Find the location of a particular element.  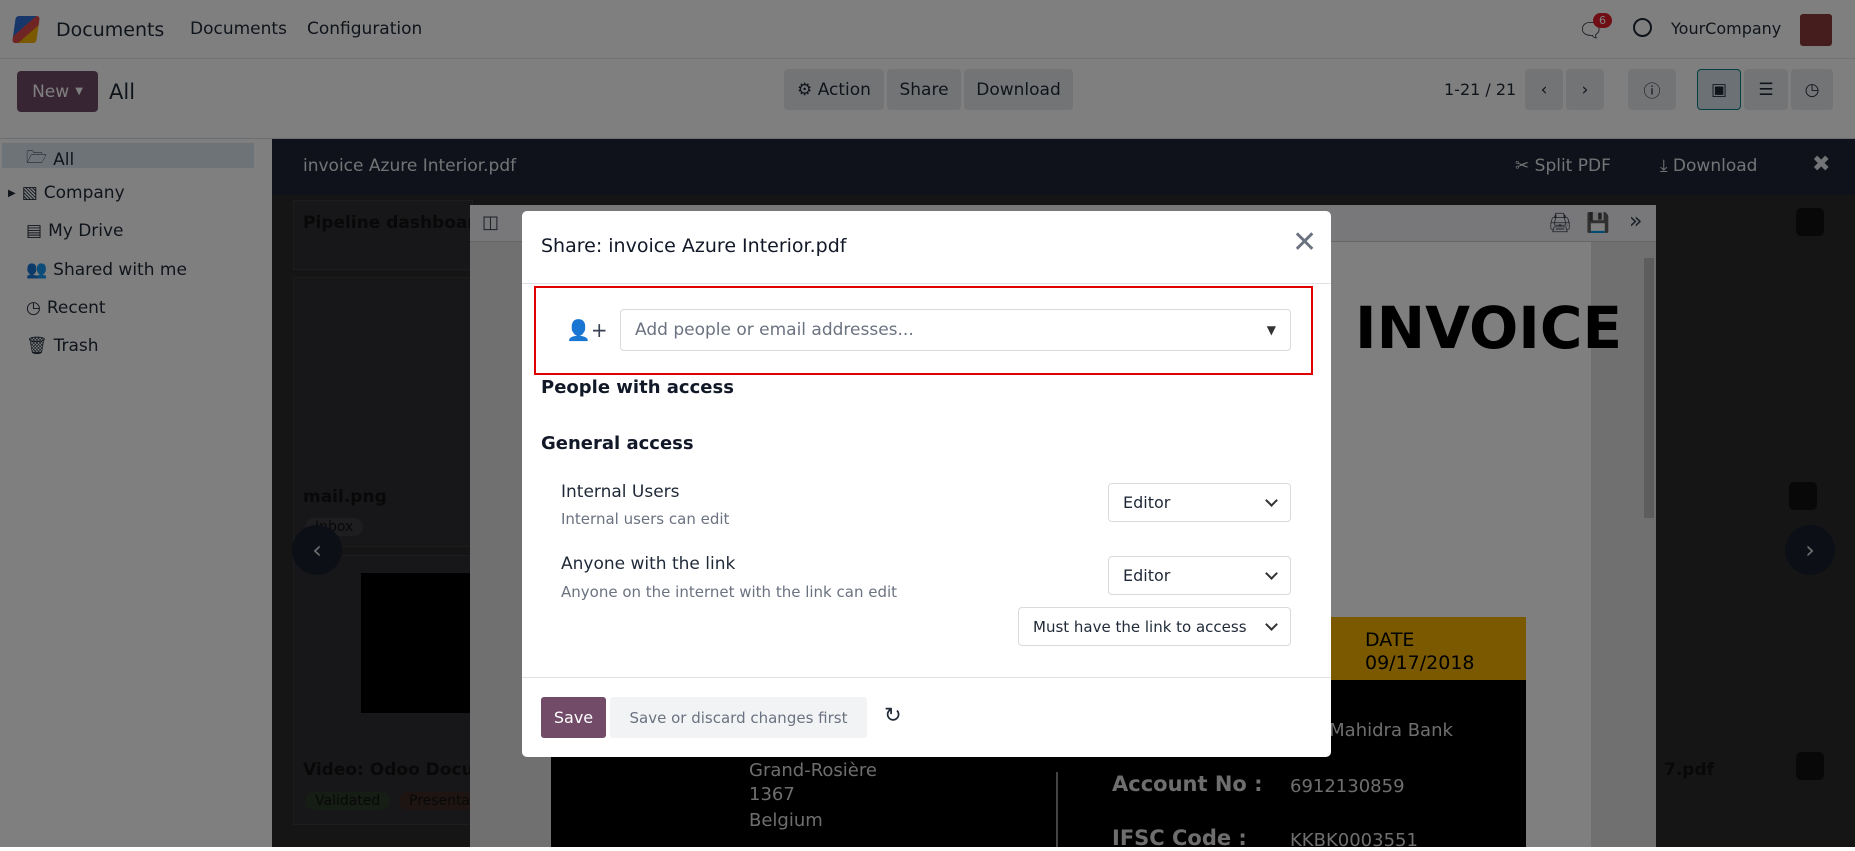

invite-people-input: Add people or email addresses... ▼ is located at coordinates (955, 330).